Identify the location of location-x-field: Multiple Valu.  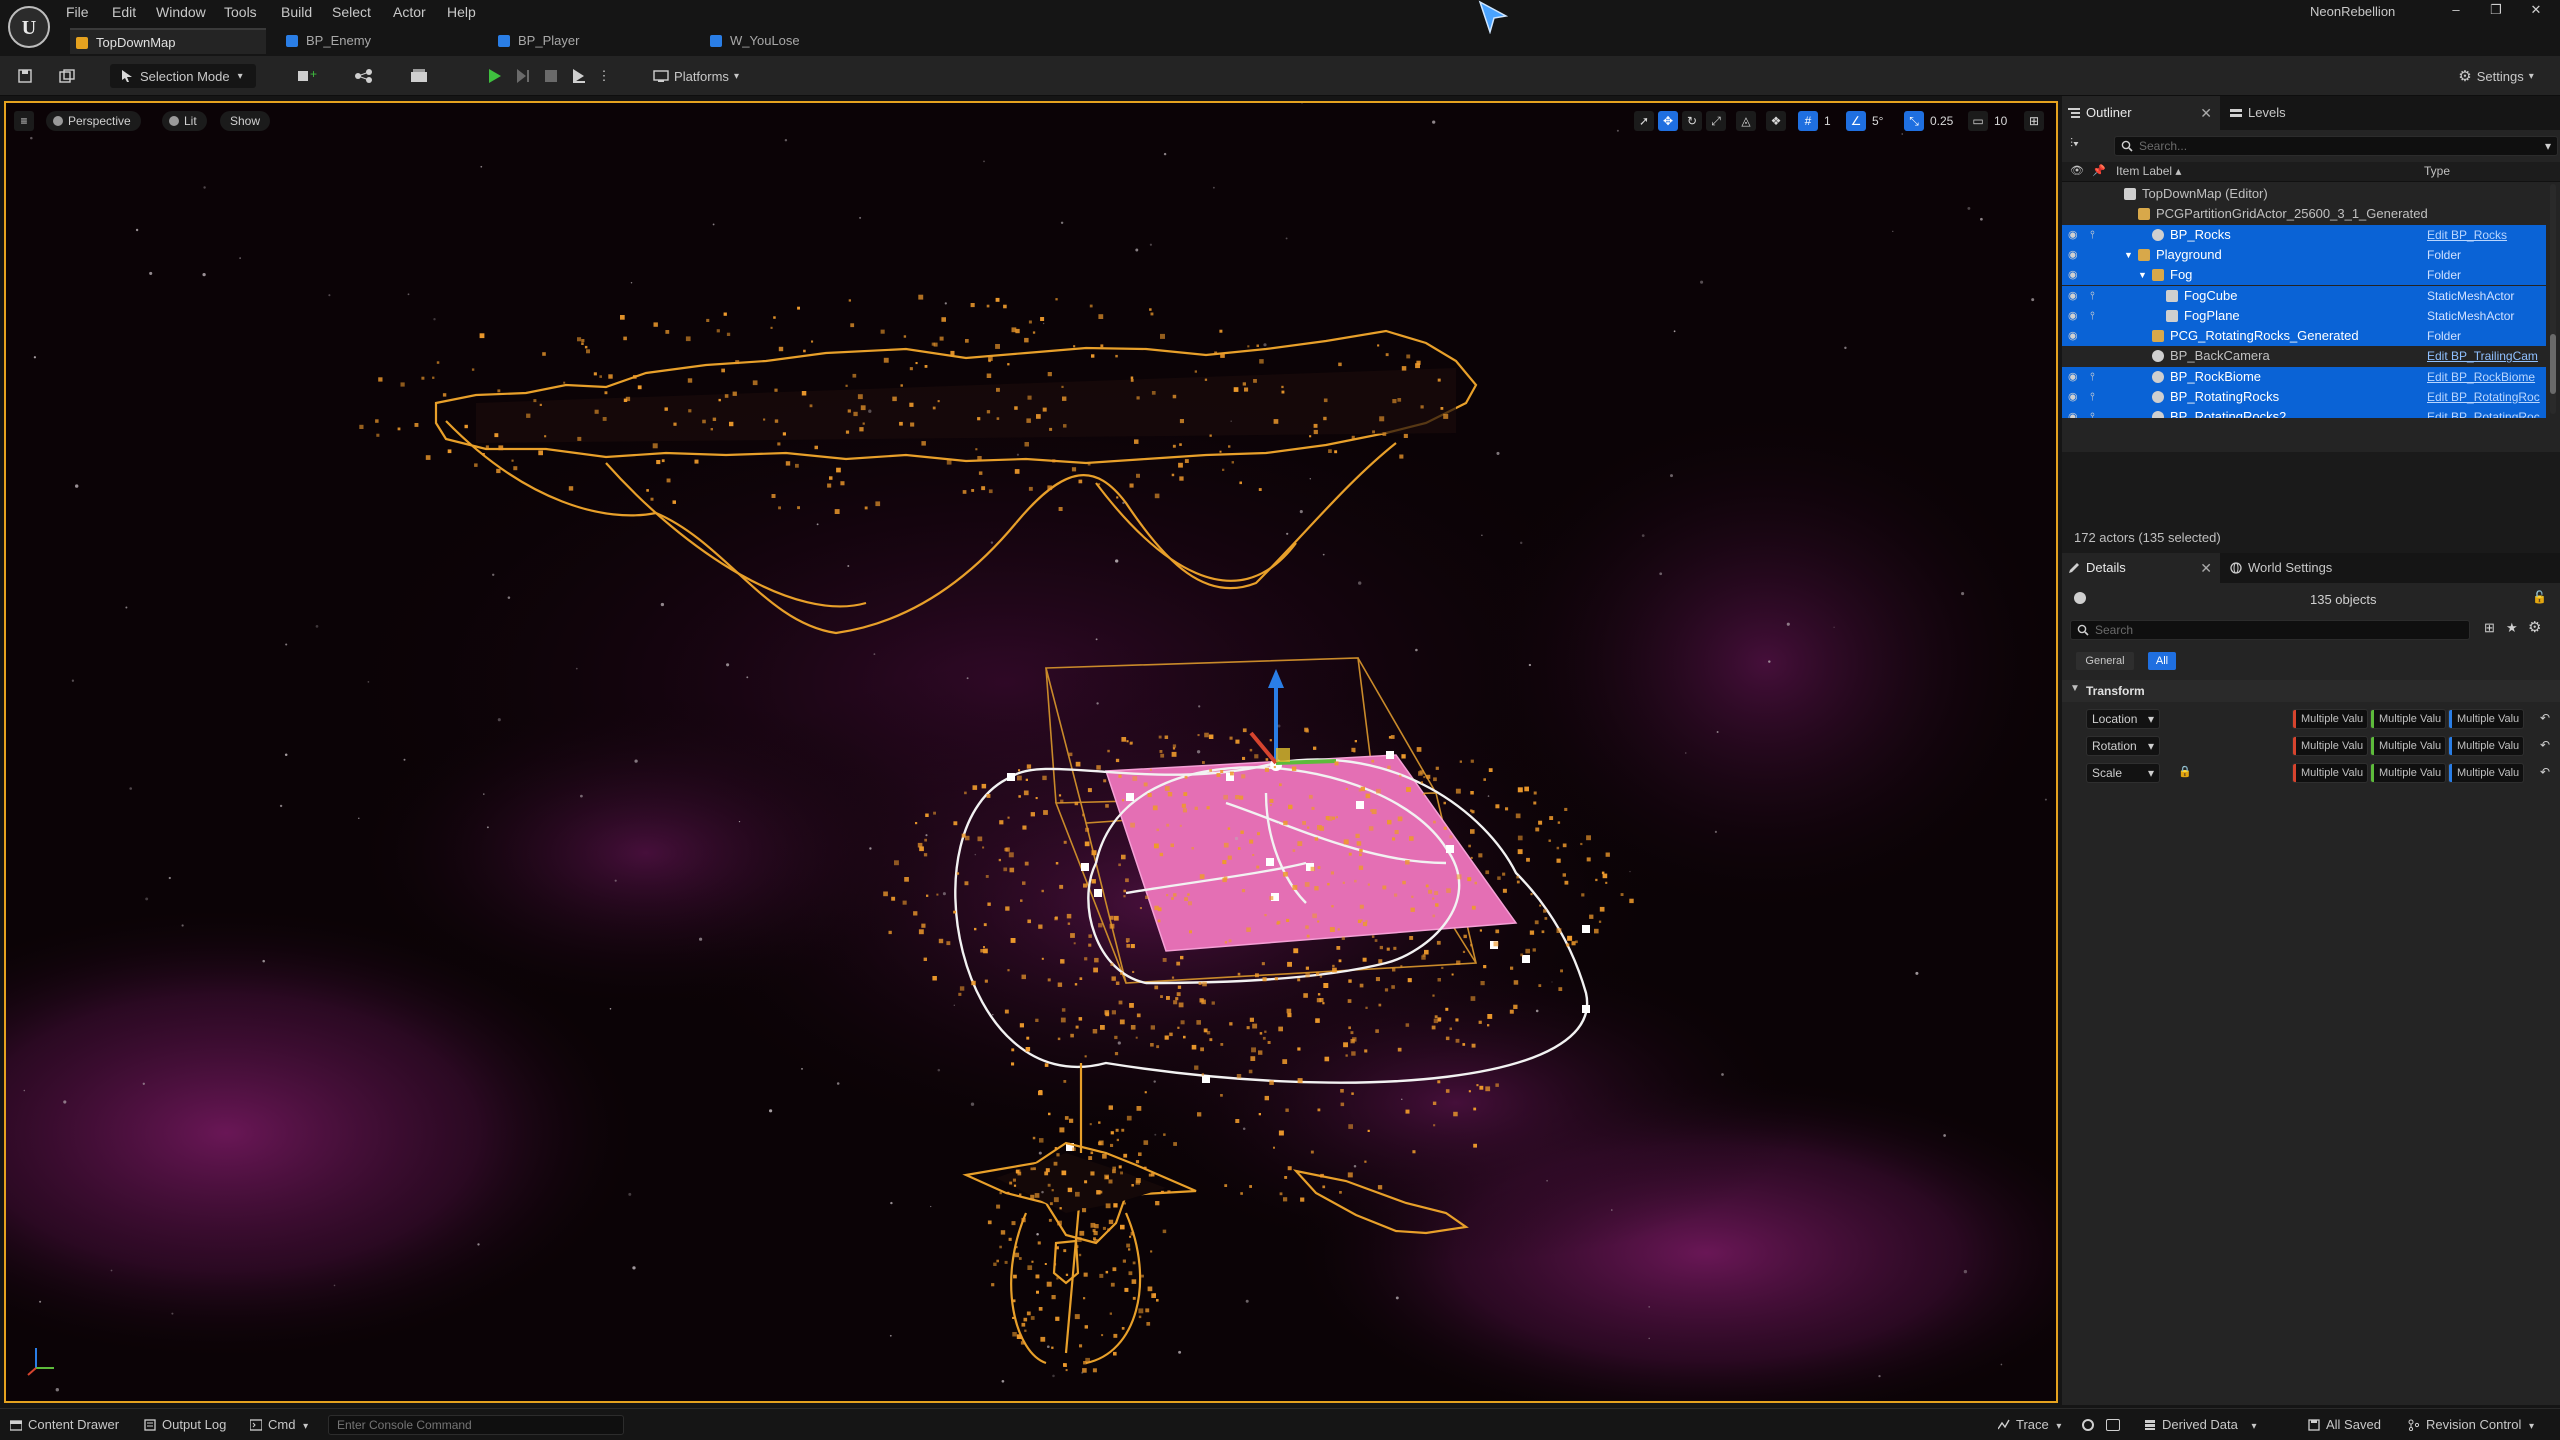
(2330, 719).